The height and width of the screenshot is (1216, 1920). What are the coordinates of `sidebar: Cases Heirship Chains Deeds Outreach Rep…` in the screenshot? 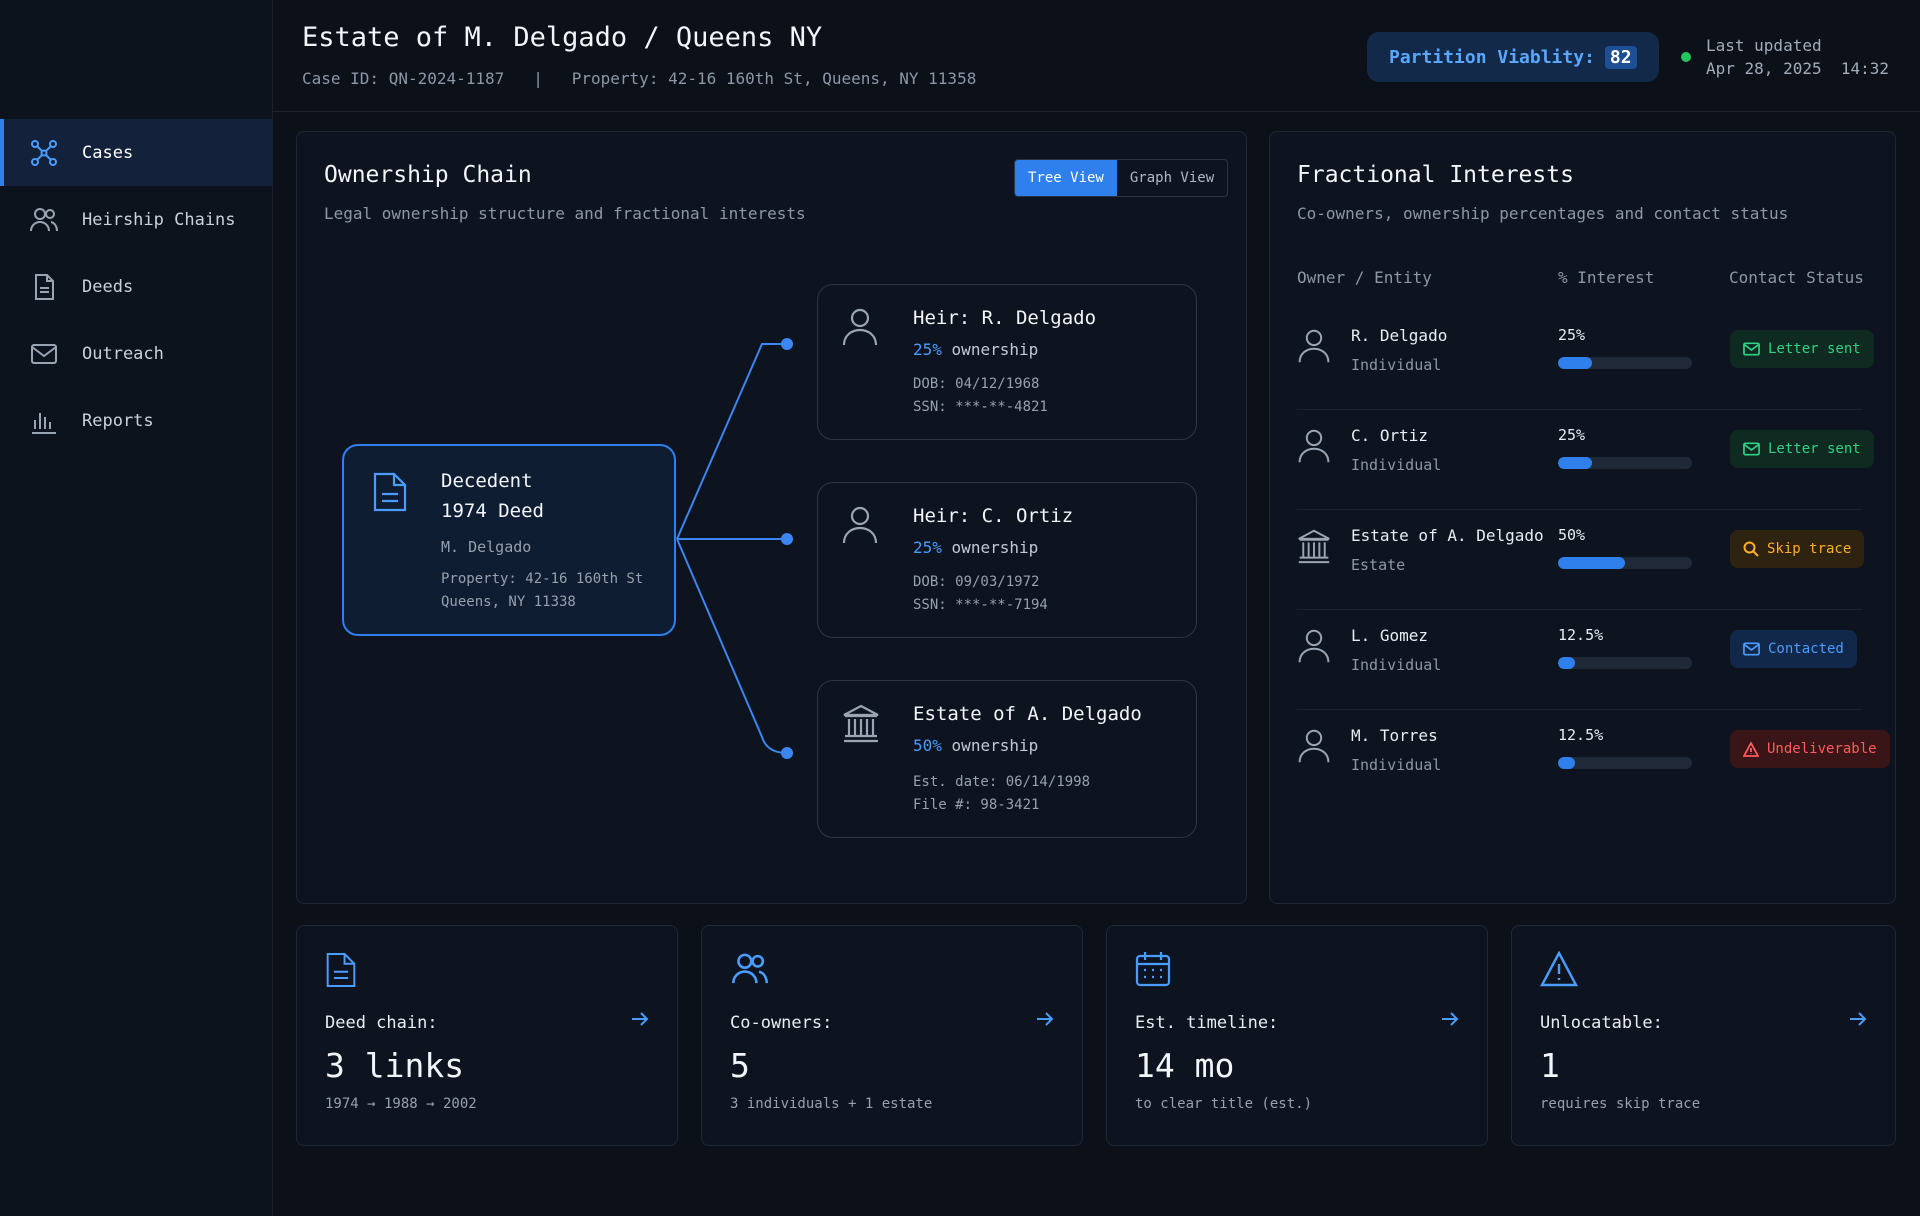 It's located at (136, 608).